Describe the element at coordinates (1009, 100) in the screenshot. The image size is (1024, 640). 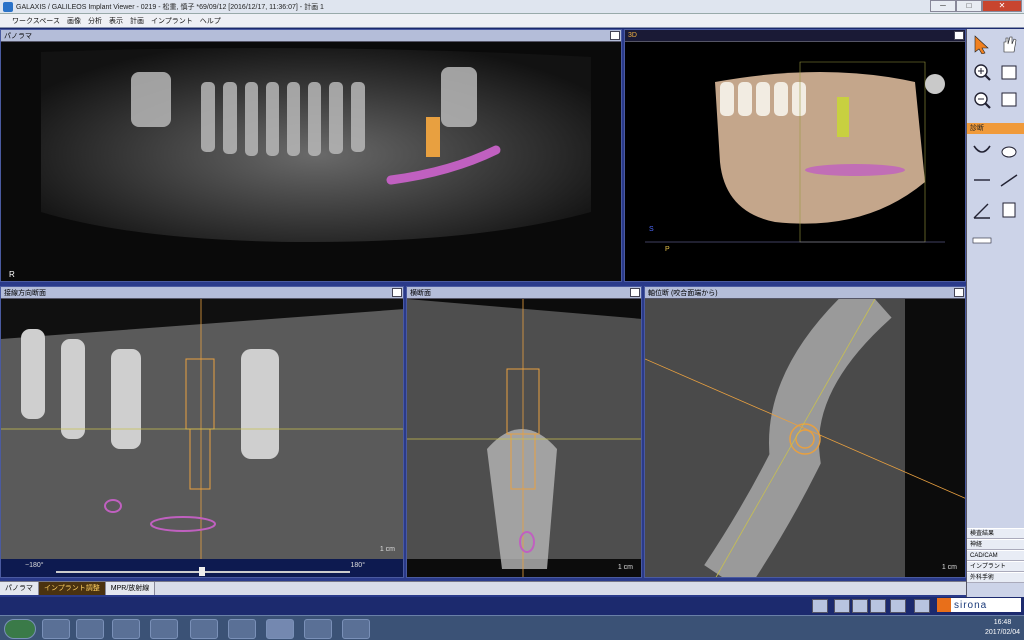
I see `window-down-icon` at that location.